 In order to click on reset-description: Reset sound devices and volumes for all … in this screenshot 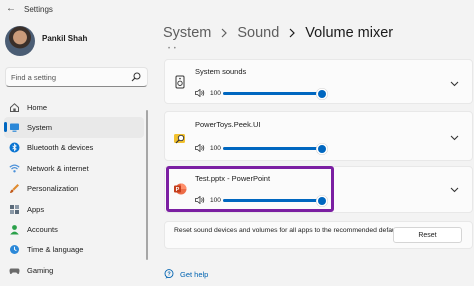, I will do `click(288, 230)`.